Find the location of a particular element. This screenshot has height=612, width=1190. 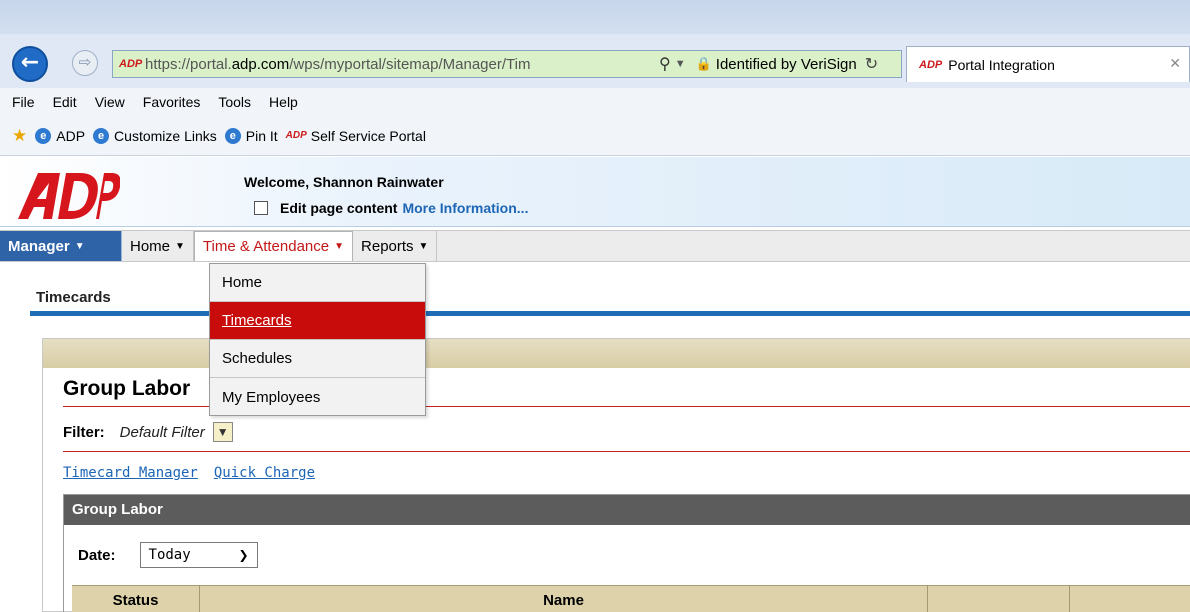

date-row: Date: Today ❯ is located at coordinates (168, 555).